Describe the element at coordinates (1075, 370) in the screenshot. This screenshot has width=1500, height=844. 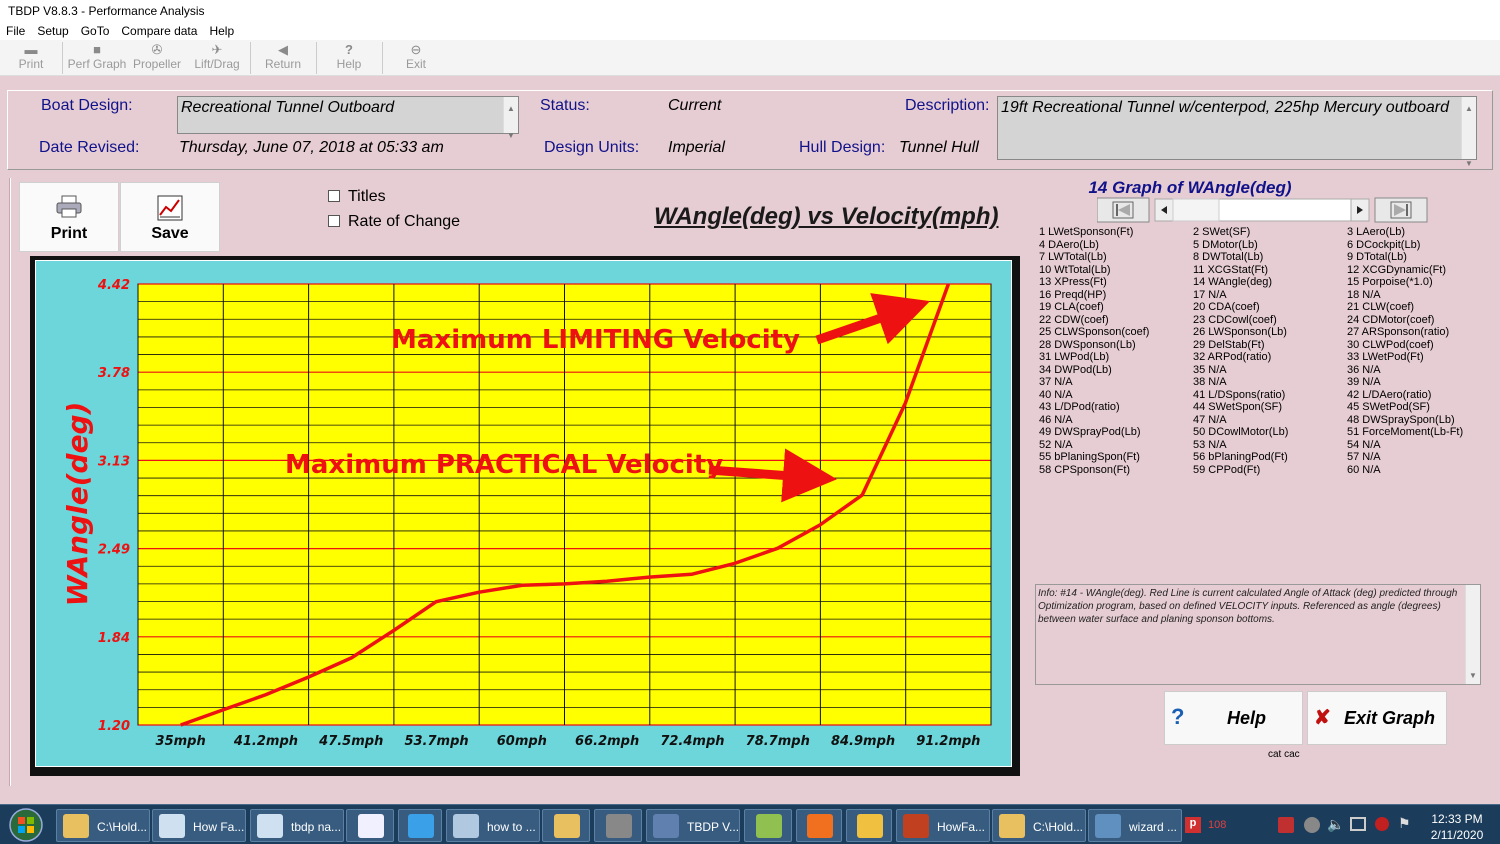
I see `variable-item: 34 DWPod(Lb)` at that location.